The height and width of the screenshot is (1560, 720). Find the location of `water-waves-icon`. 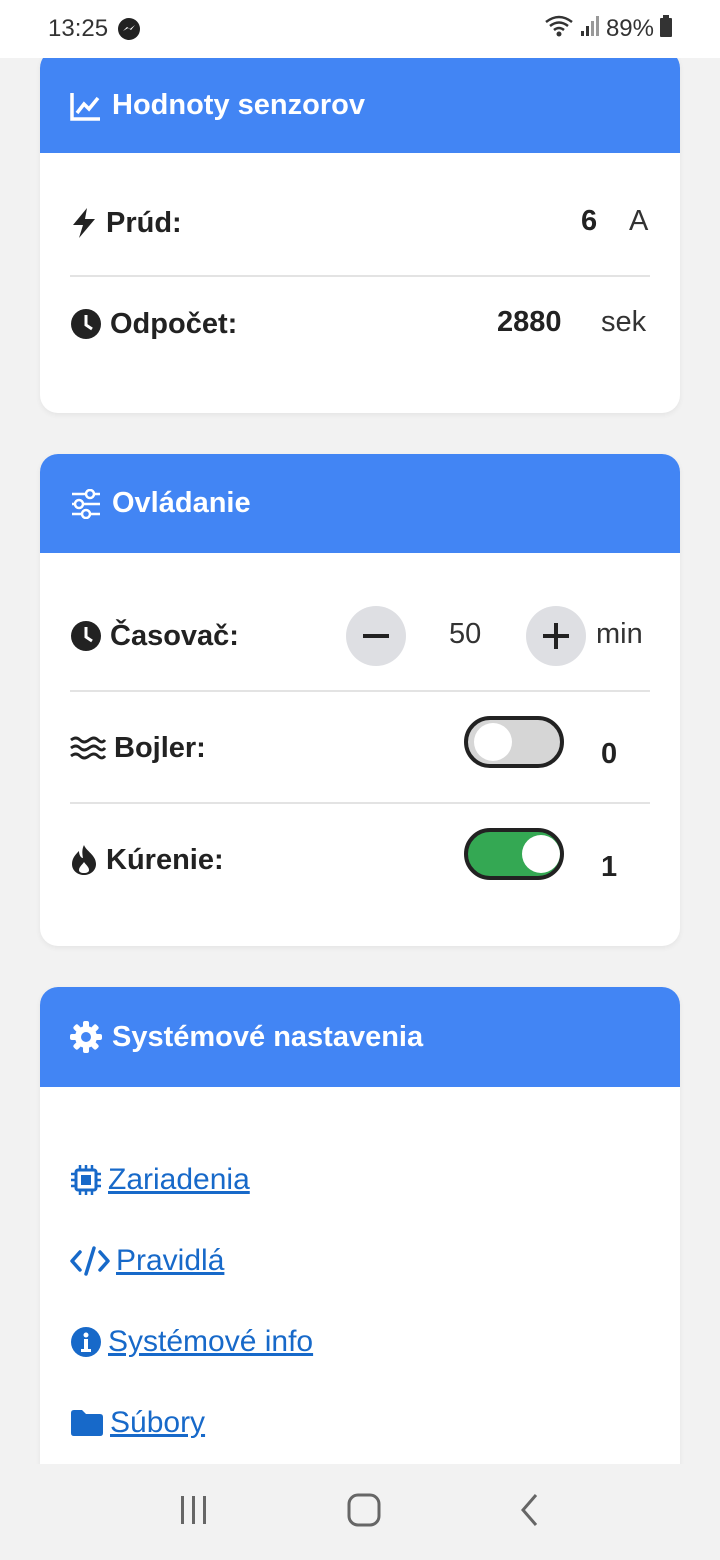

water-waves-icon is located at coordinates (88, 748).